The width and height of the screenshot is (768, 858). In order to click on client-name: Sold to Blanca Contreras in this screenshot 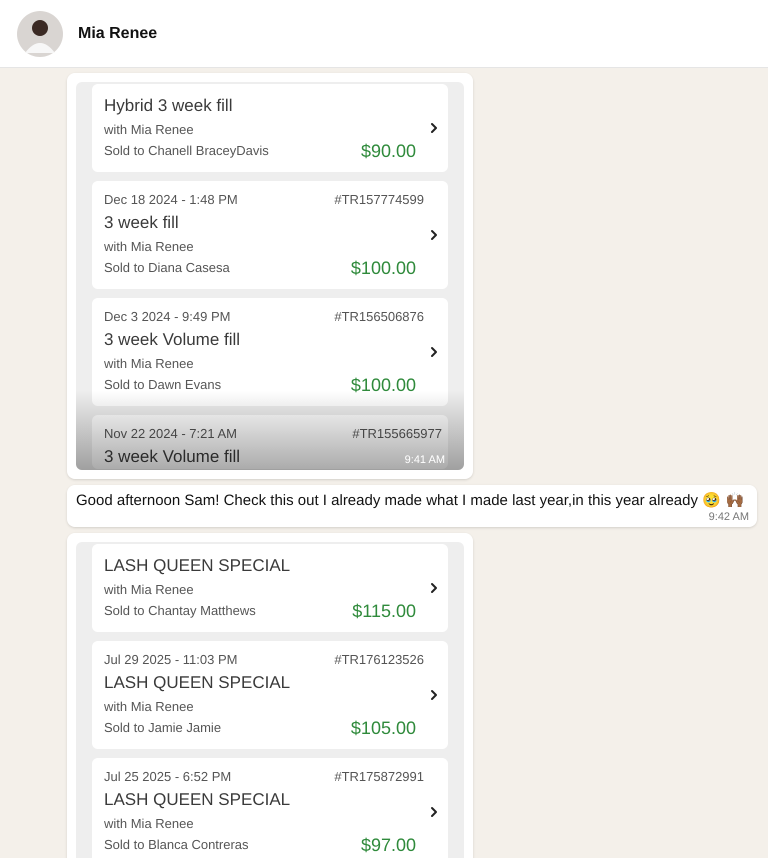, I will do `click(176, 845)`.